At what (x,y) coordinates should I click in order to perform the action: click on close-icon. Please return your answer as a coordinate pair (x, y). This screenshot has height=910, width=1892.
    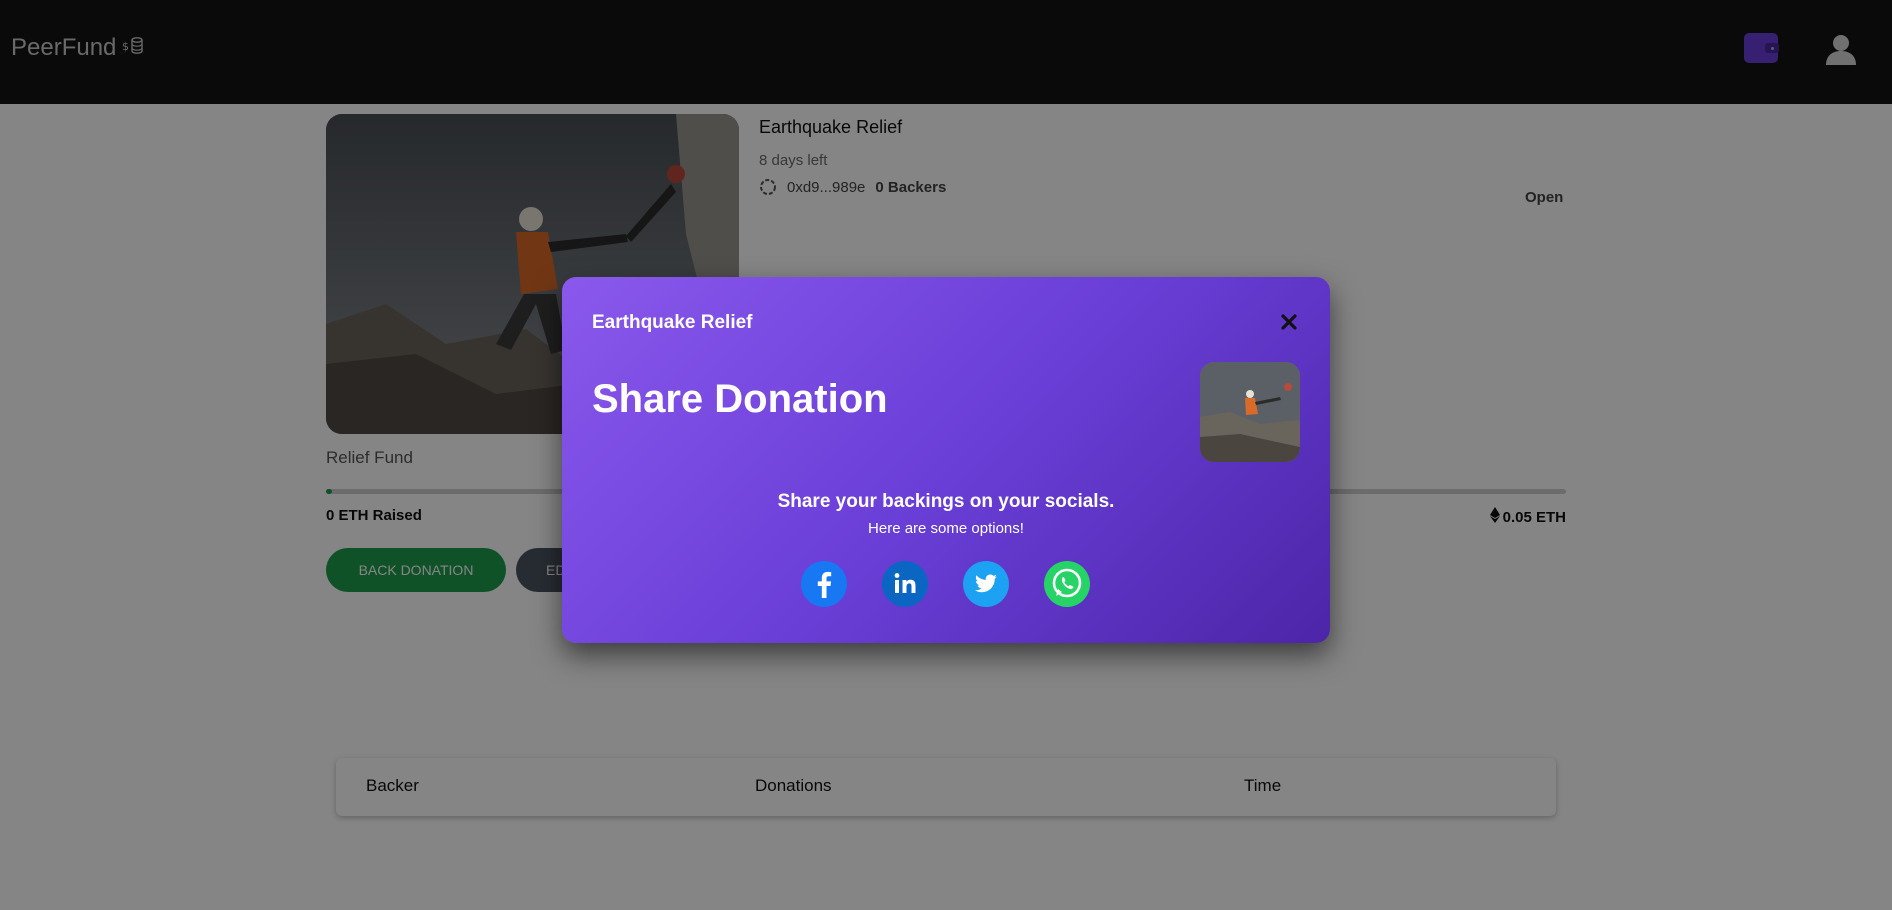
    Looking at the image, I should click on (1289, 322).